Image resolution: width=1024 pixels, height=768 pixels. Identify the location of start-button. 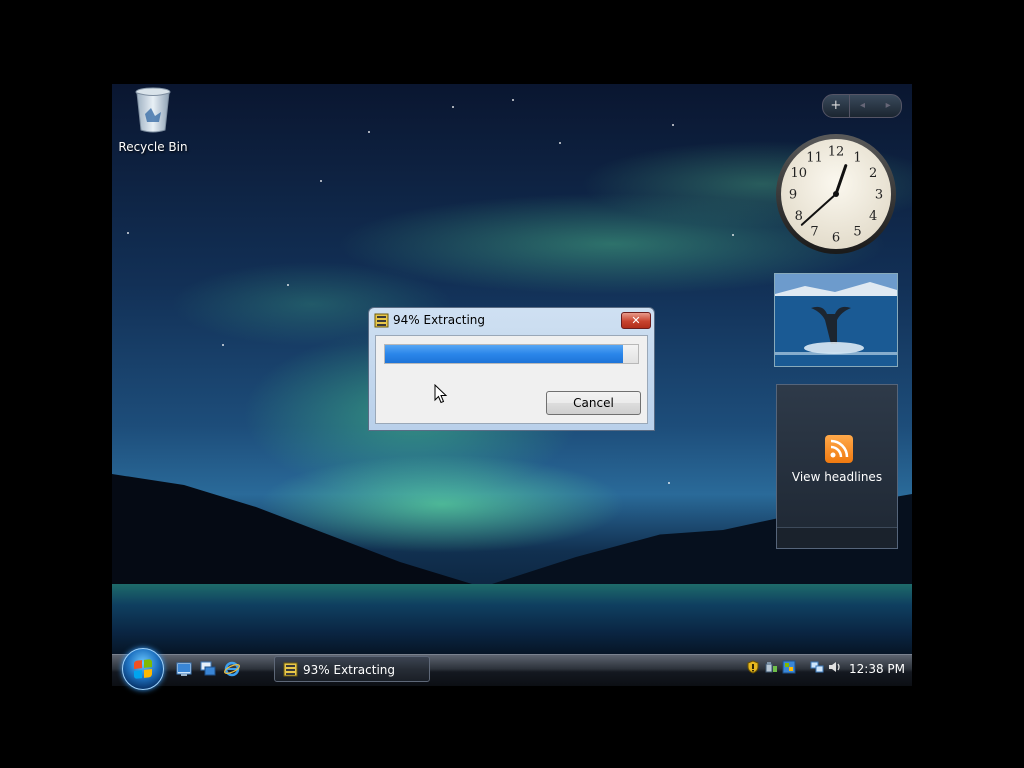
(143, 669).